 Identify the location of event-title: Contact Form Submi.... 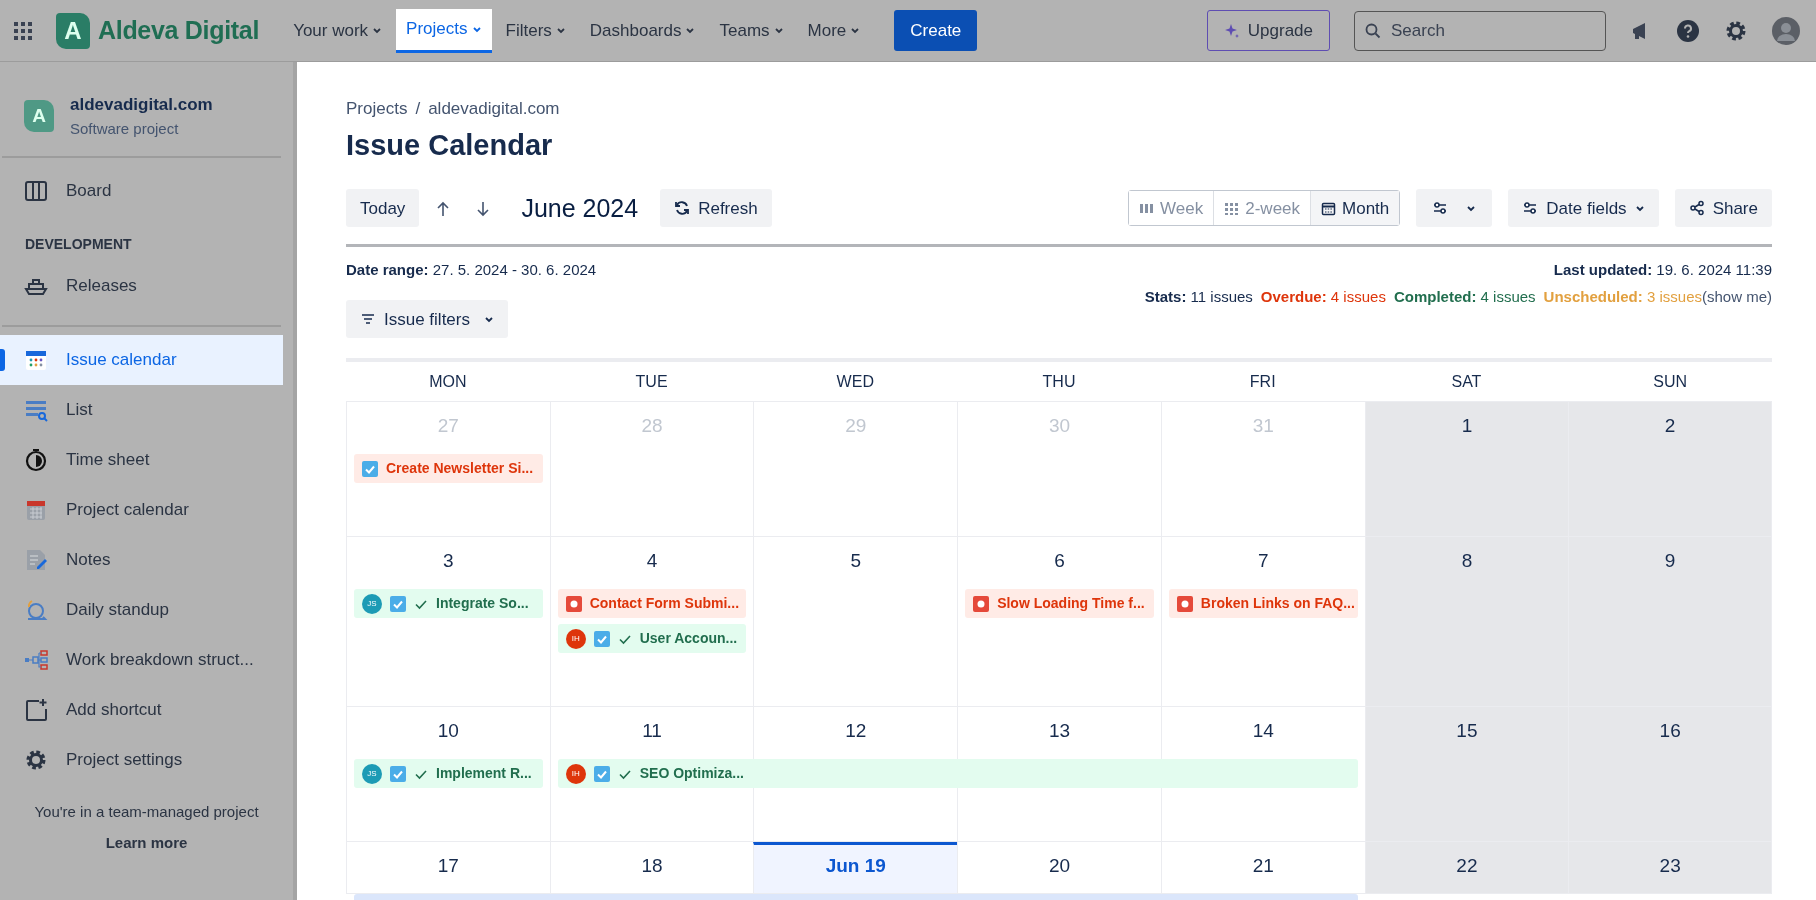
(664, 604).